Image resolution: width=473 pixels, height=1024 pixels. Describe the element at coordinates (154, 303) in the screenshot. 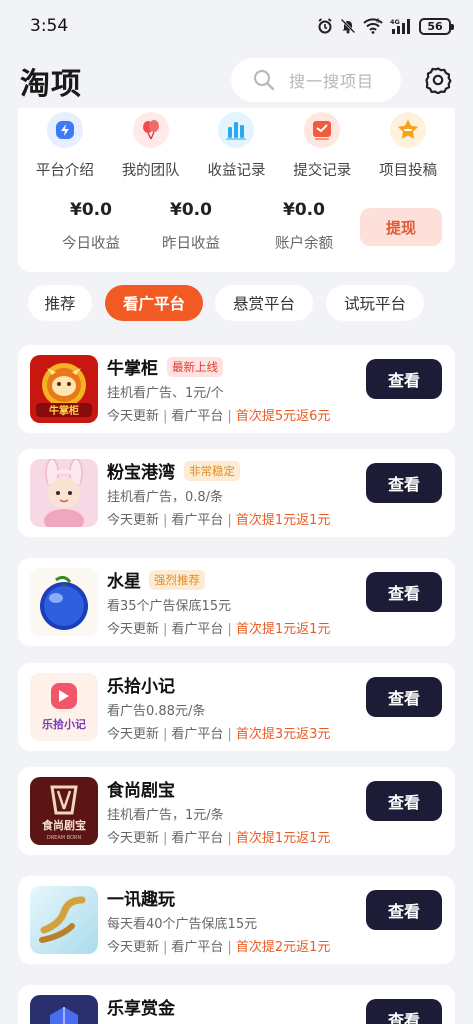

I see `tab-ad-platform: 看广平台` at that location.